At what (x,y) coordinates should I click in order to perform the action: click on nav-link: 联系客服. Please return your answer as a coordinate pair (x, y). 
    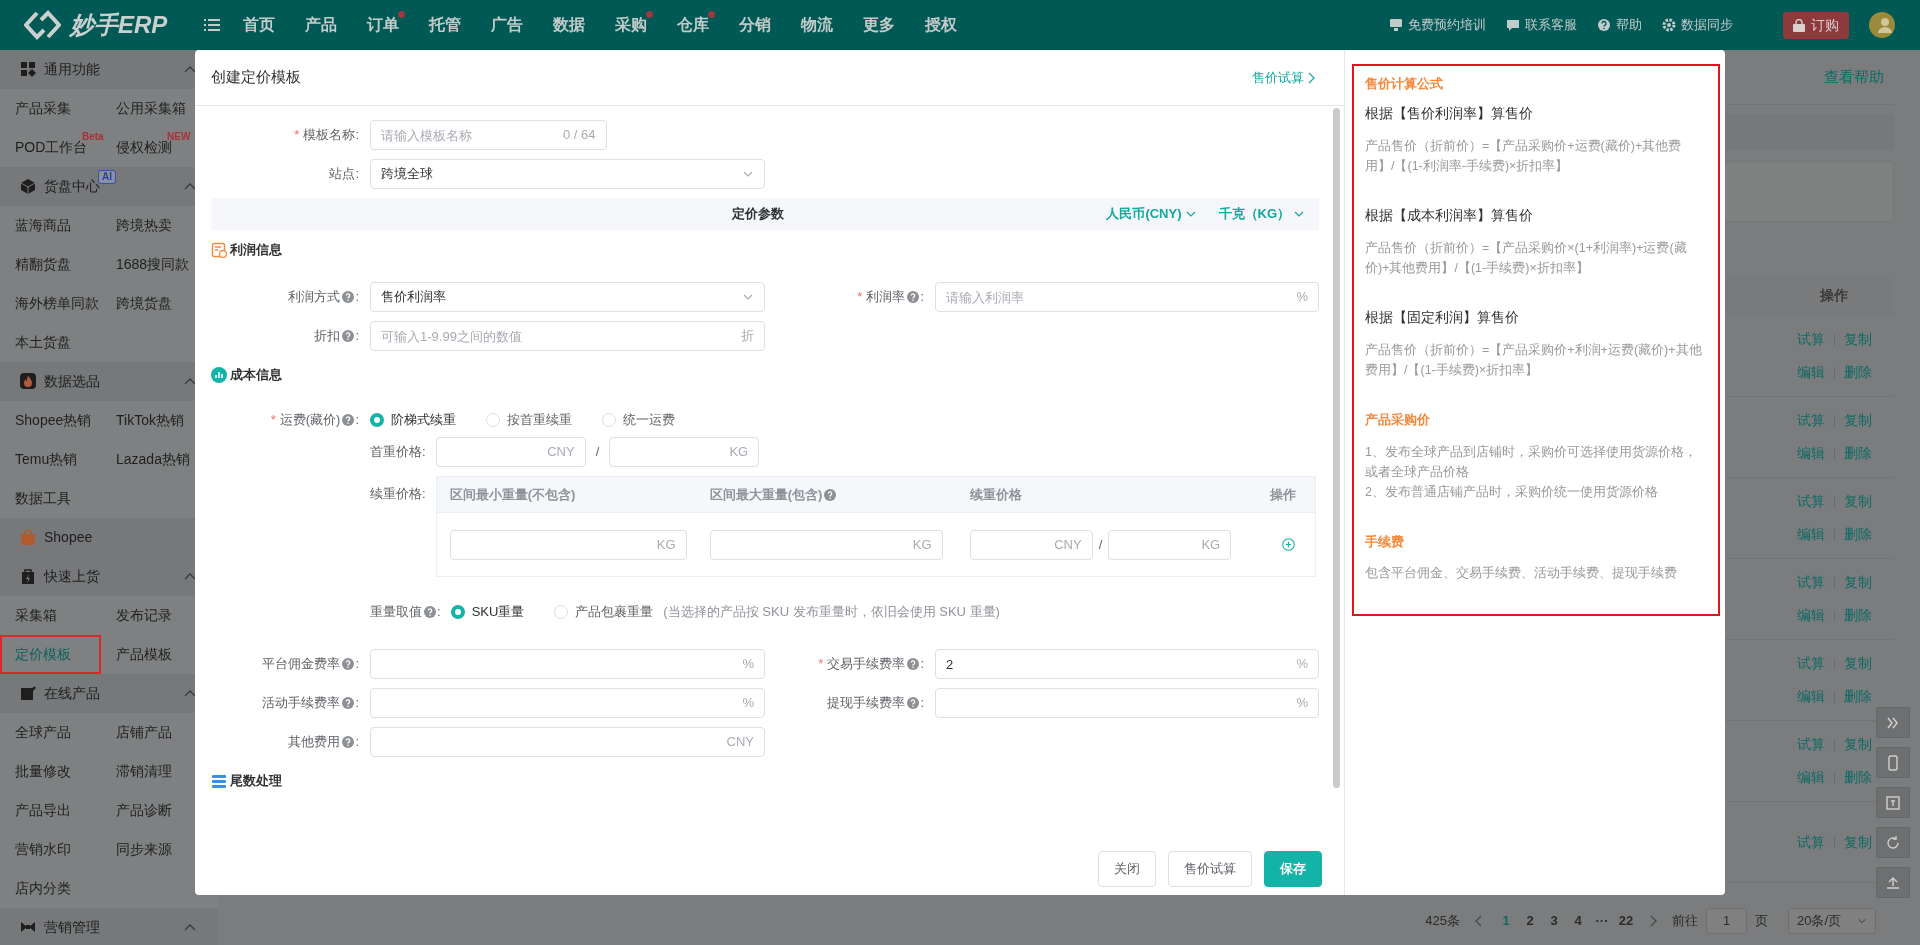
    Looking at the image, I should click on (1551, 25).